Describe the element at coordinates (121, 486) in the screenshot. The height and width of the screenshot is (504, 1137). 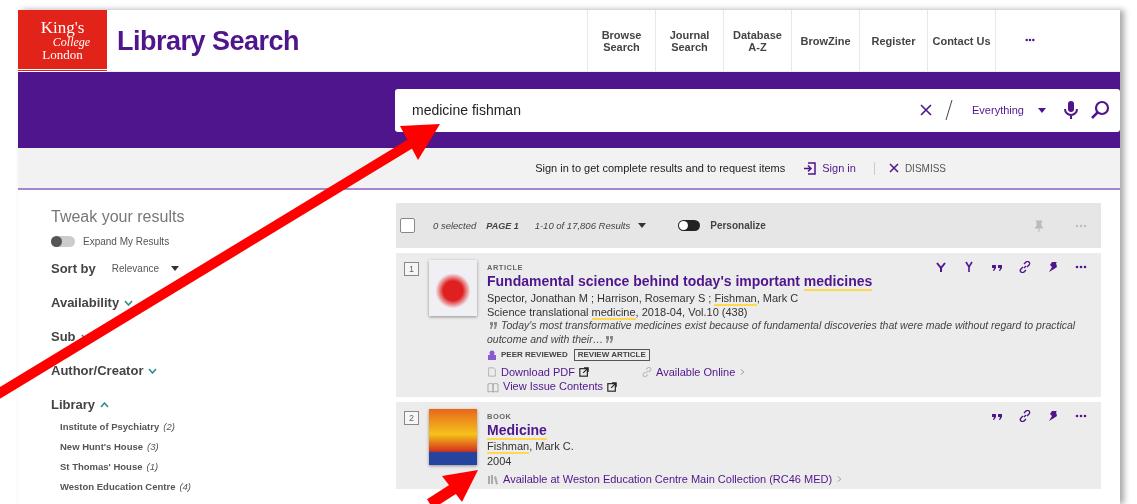
I see `facet-option: Weston Education Centre (4)` at that location.